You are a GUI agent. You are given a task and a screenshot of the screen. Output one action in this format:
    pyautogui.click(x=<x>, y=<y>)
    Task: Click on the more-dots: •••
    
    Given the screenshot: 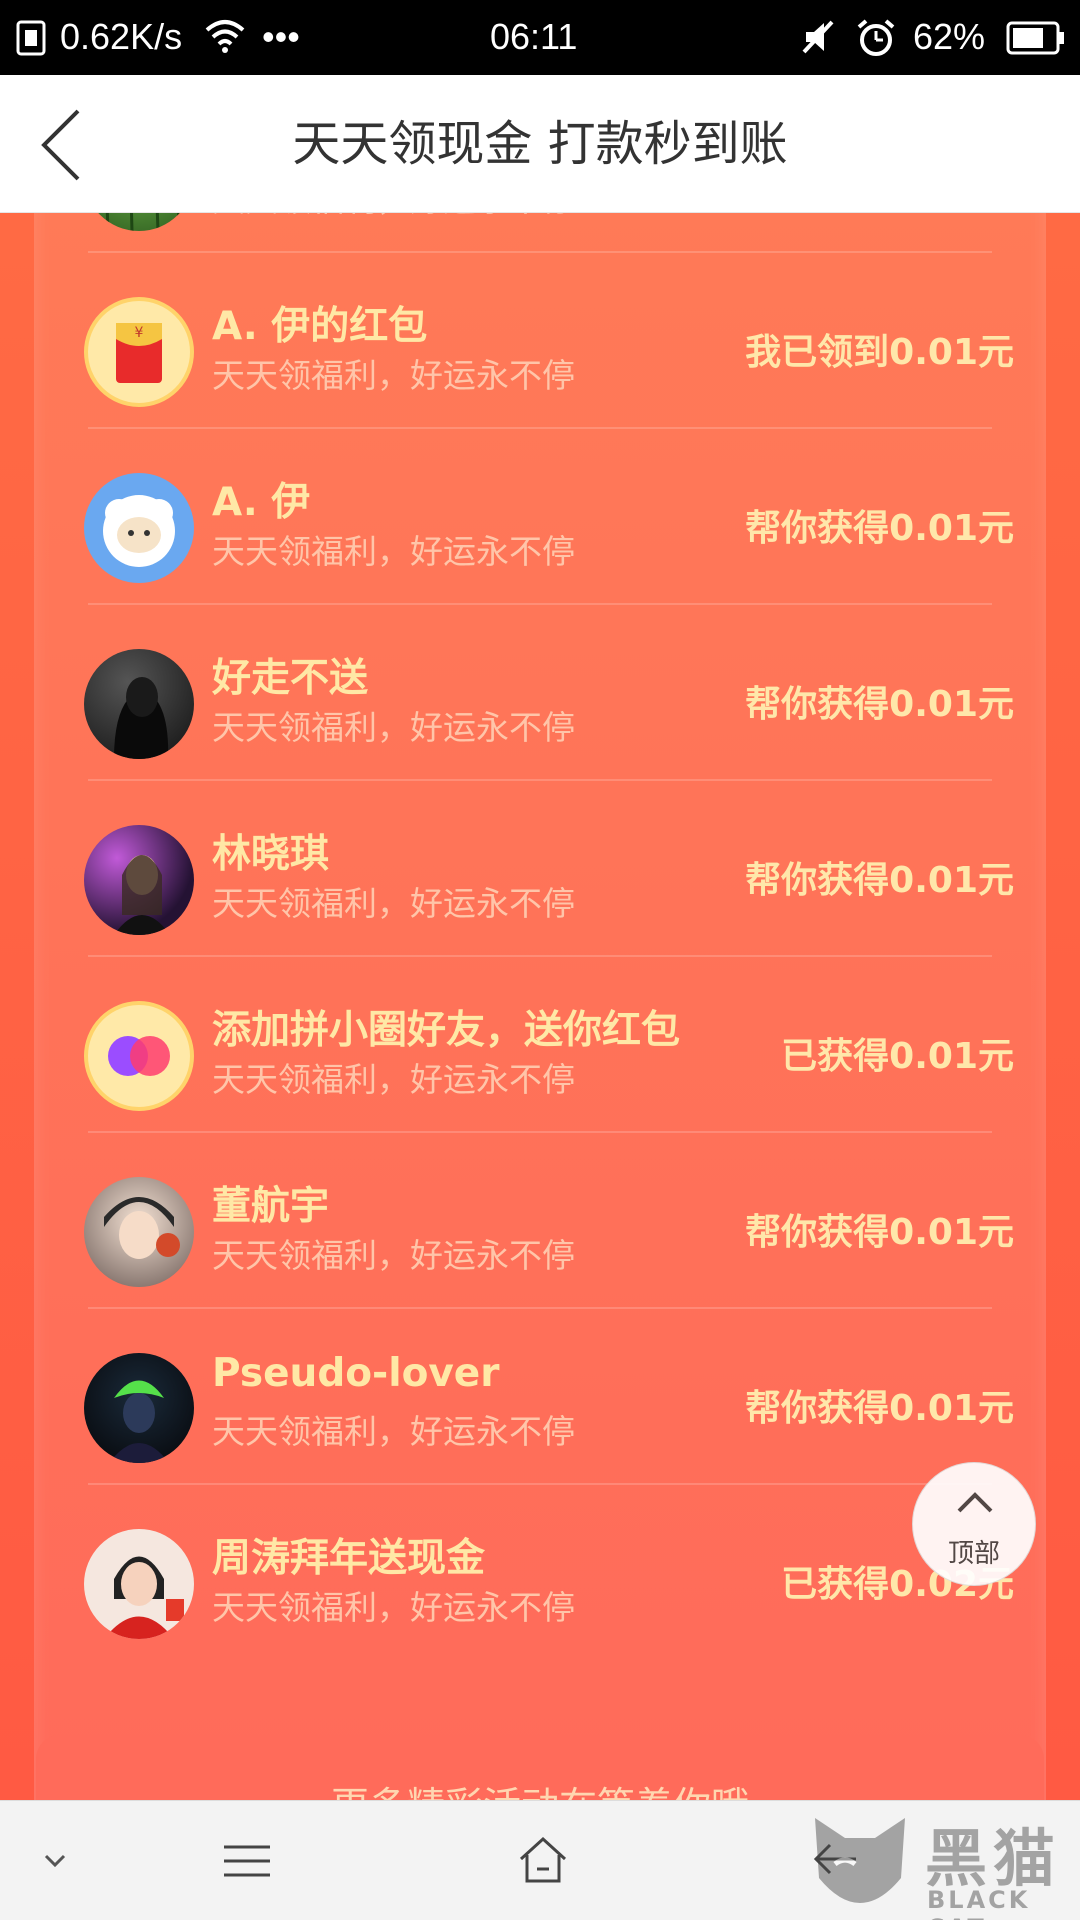 What is the action you would take?
    pyautogui.click(x=281, y=36)
    